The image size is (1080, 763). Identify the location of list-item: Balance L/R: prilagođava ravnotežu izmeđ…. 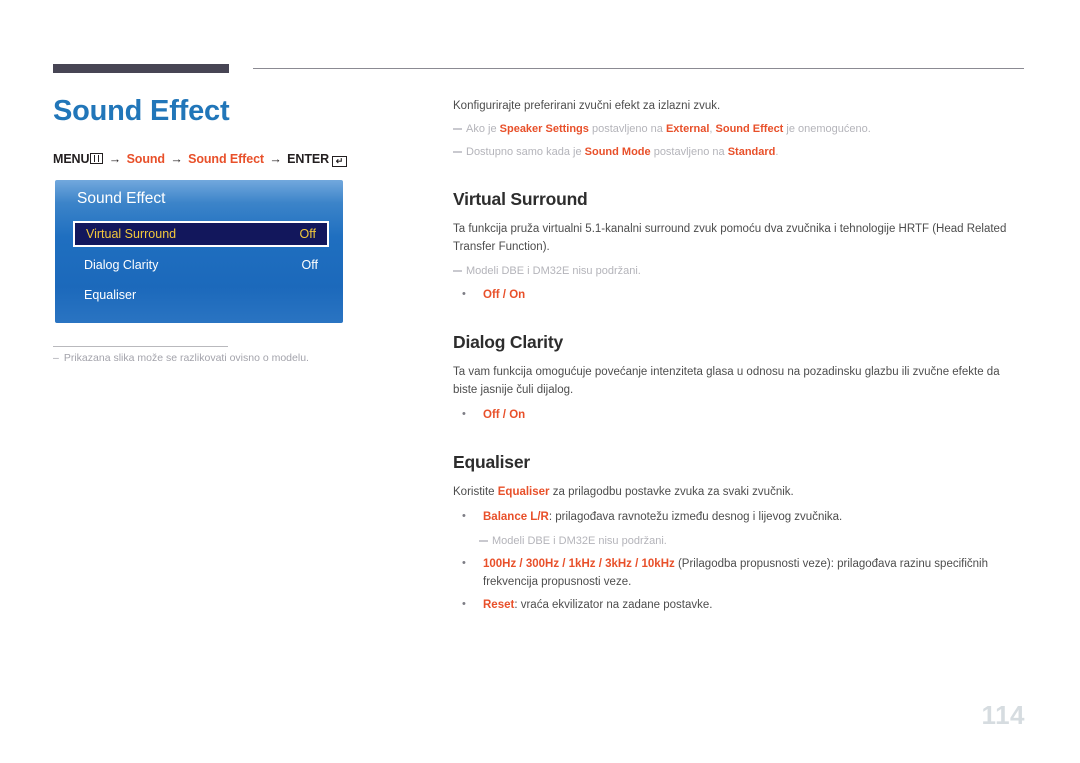
(739, 517).